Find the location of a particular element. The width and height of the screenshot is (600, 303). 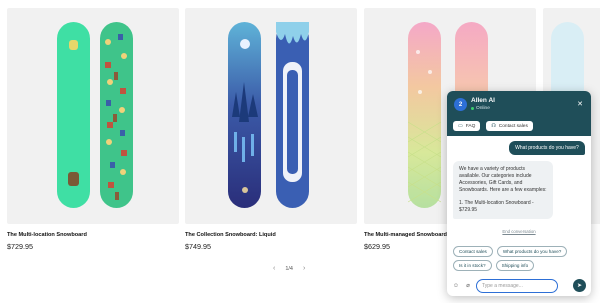

product-title: The Collection Snowboard: Liquid is located at coordinates (271, 235).